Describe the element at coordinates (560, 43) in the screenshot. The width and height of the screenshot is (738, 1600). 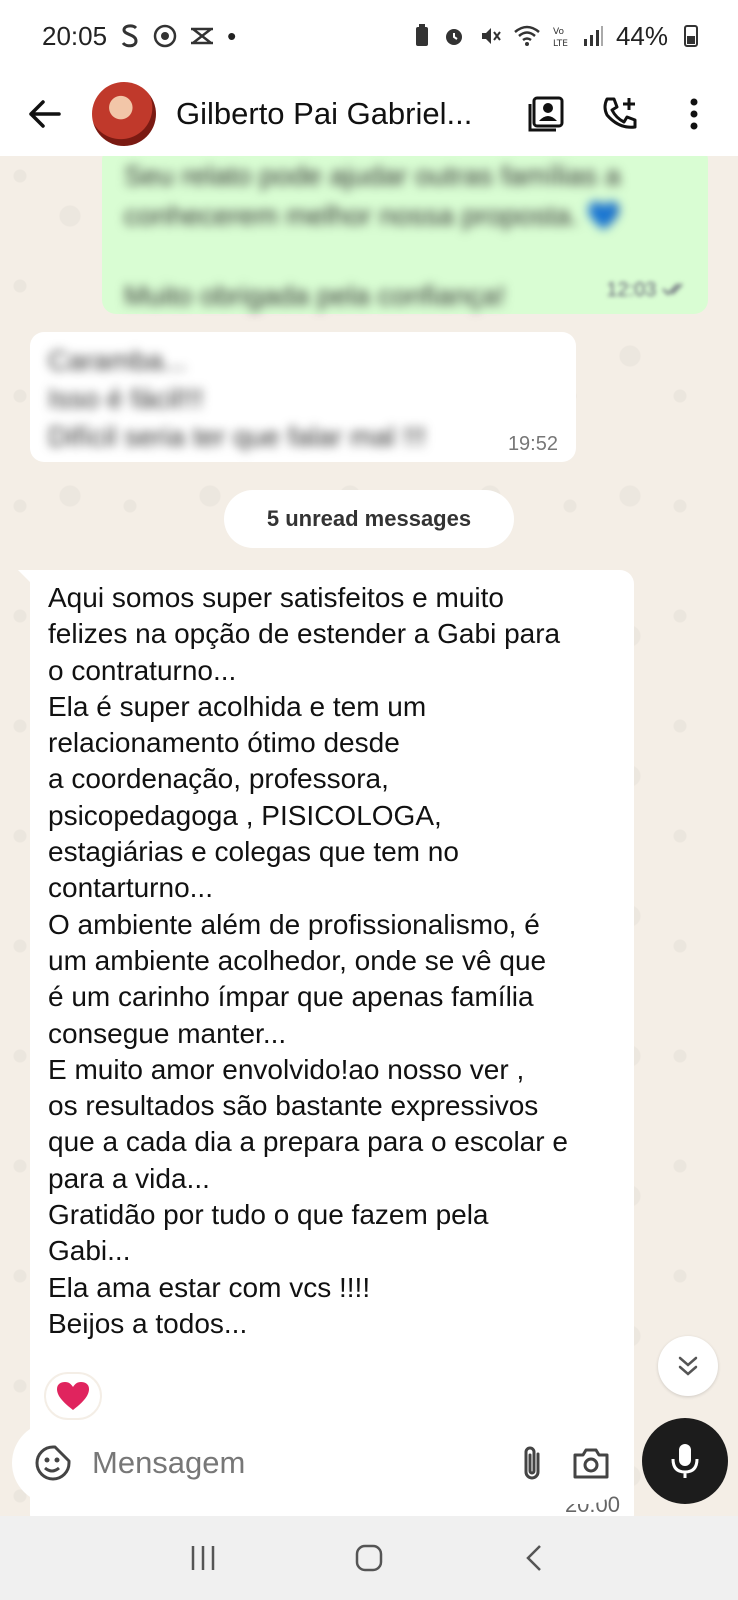
I see `svg-text: LTE` at that location.